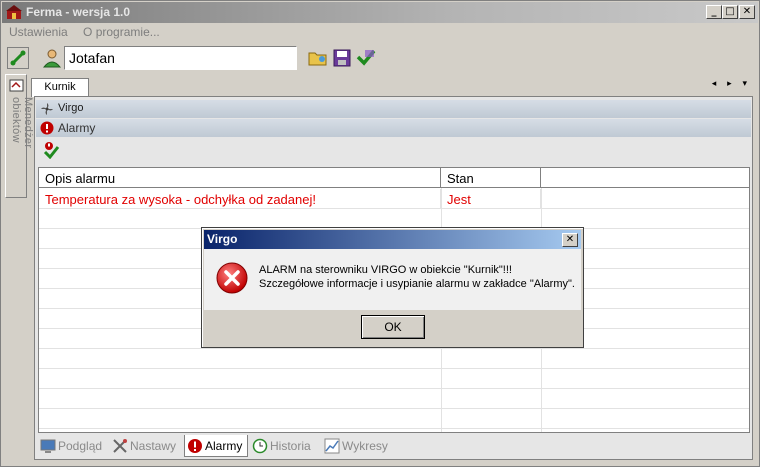 This screenshot has height=467, width=760. What do you see at coordinates (77, 128) in the screenshot?
I see `alarms-label: Alarmy` at bounding box center [77, 128].